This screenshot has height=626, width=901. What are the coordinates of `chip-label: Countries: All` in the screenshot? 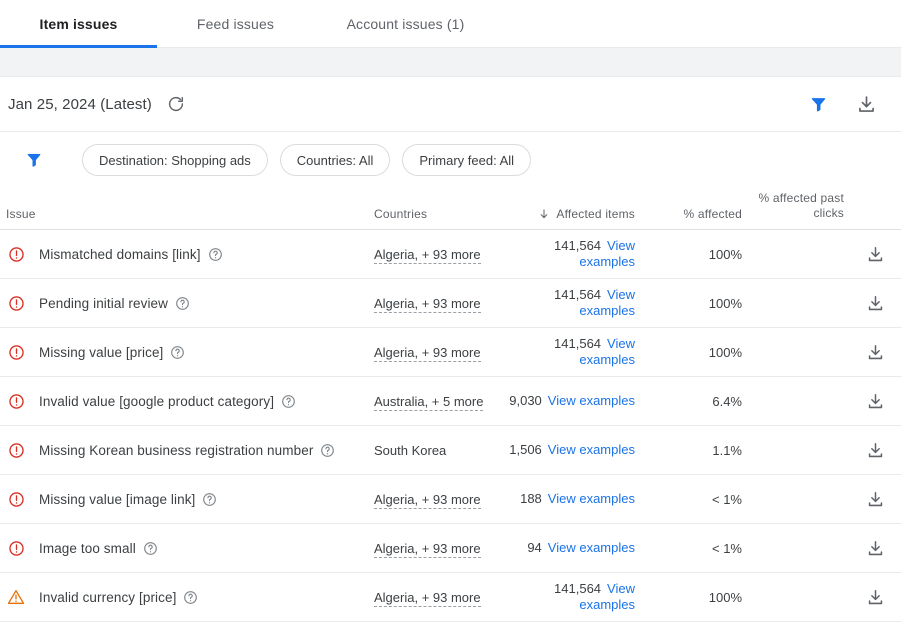 It's located at (335, 160).